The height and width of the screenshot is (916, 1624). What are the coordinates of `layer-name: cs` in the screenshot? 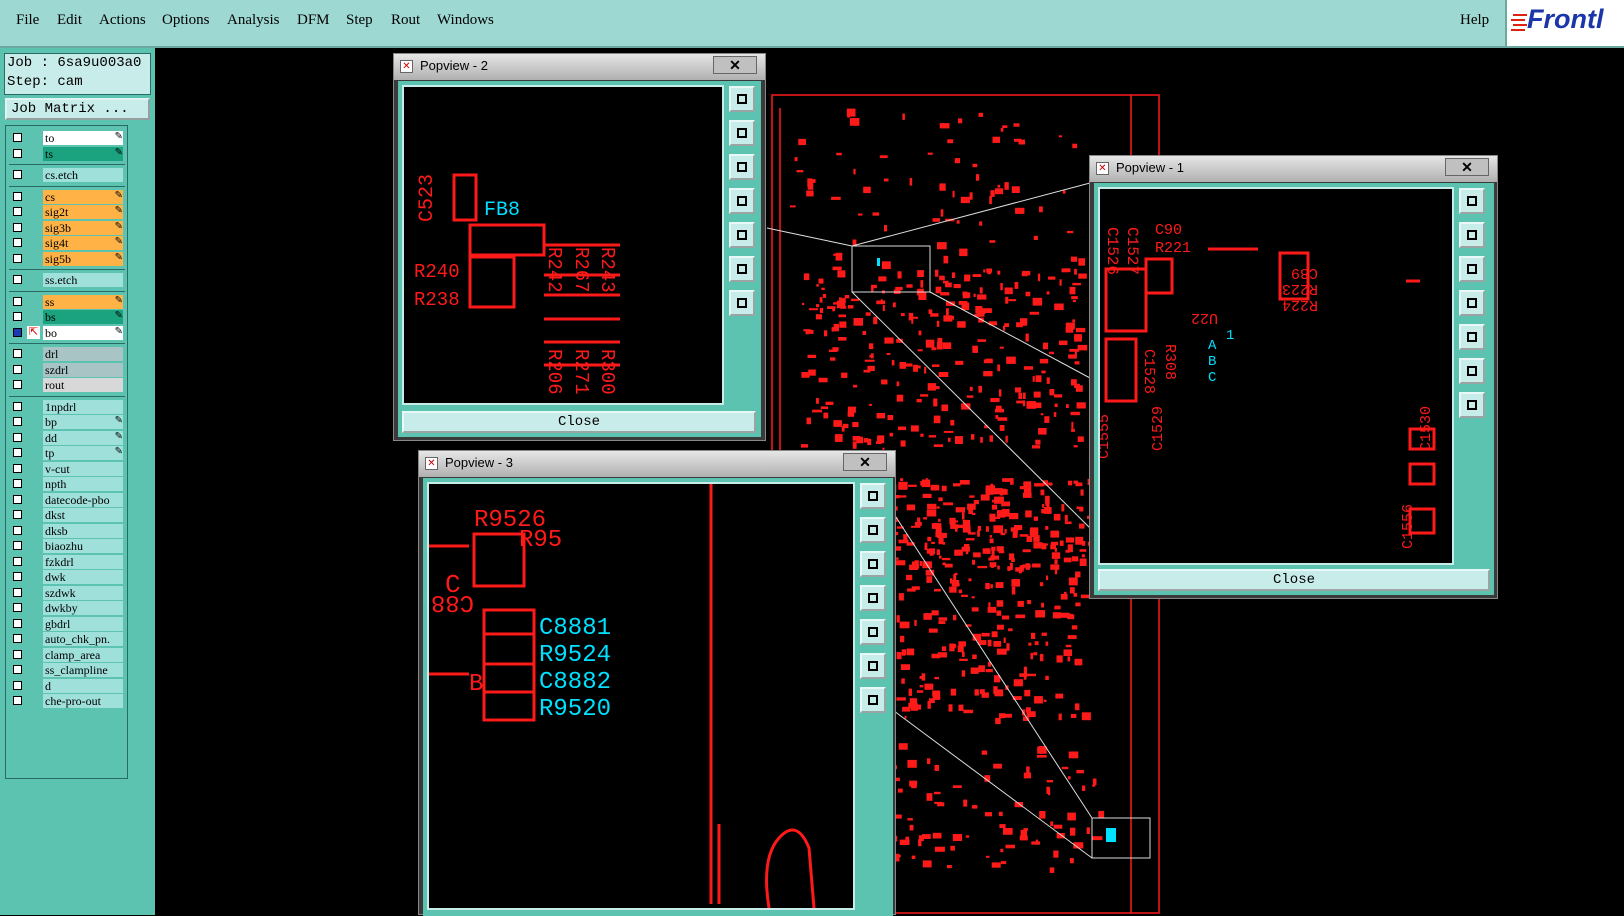 It's located at (83, 196).